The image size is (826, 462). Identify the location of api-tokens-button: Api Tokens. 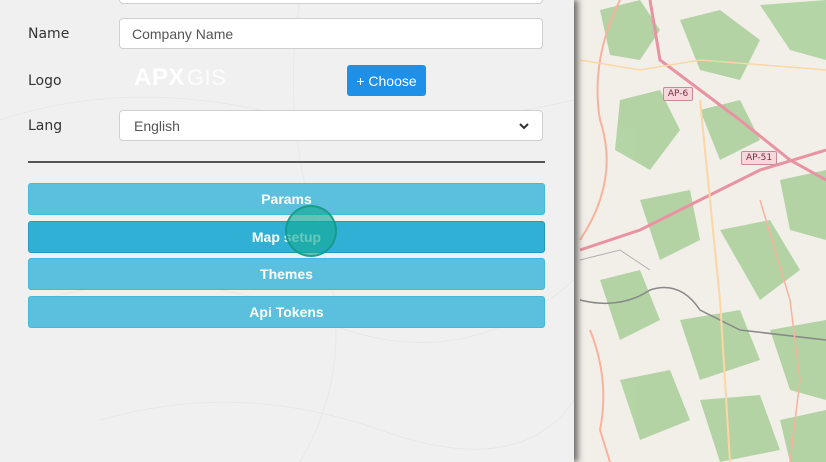
(286, 312).